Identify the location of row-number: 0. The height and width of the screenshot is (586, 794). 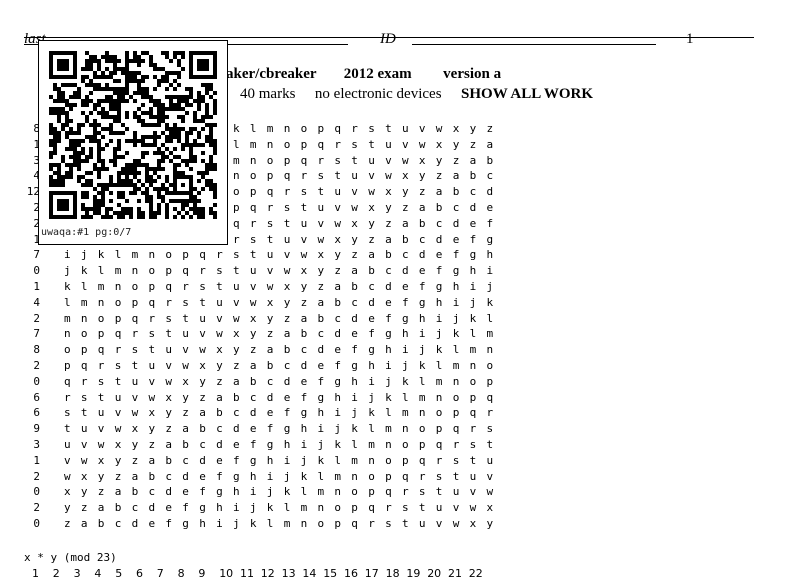
(36, 523).